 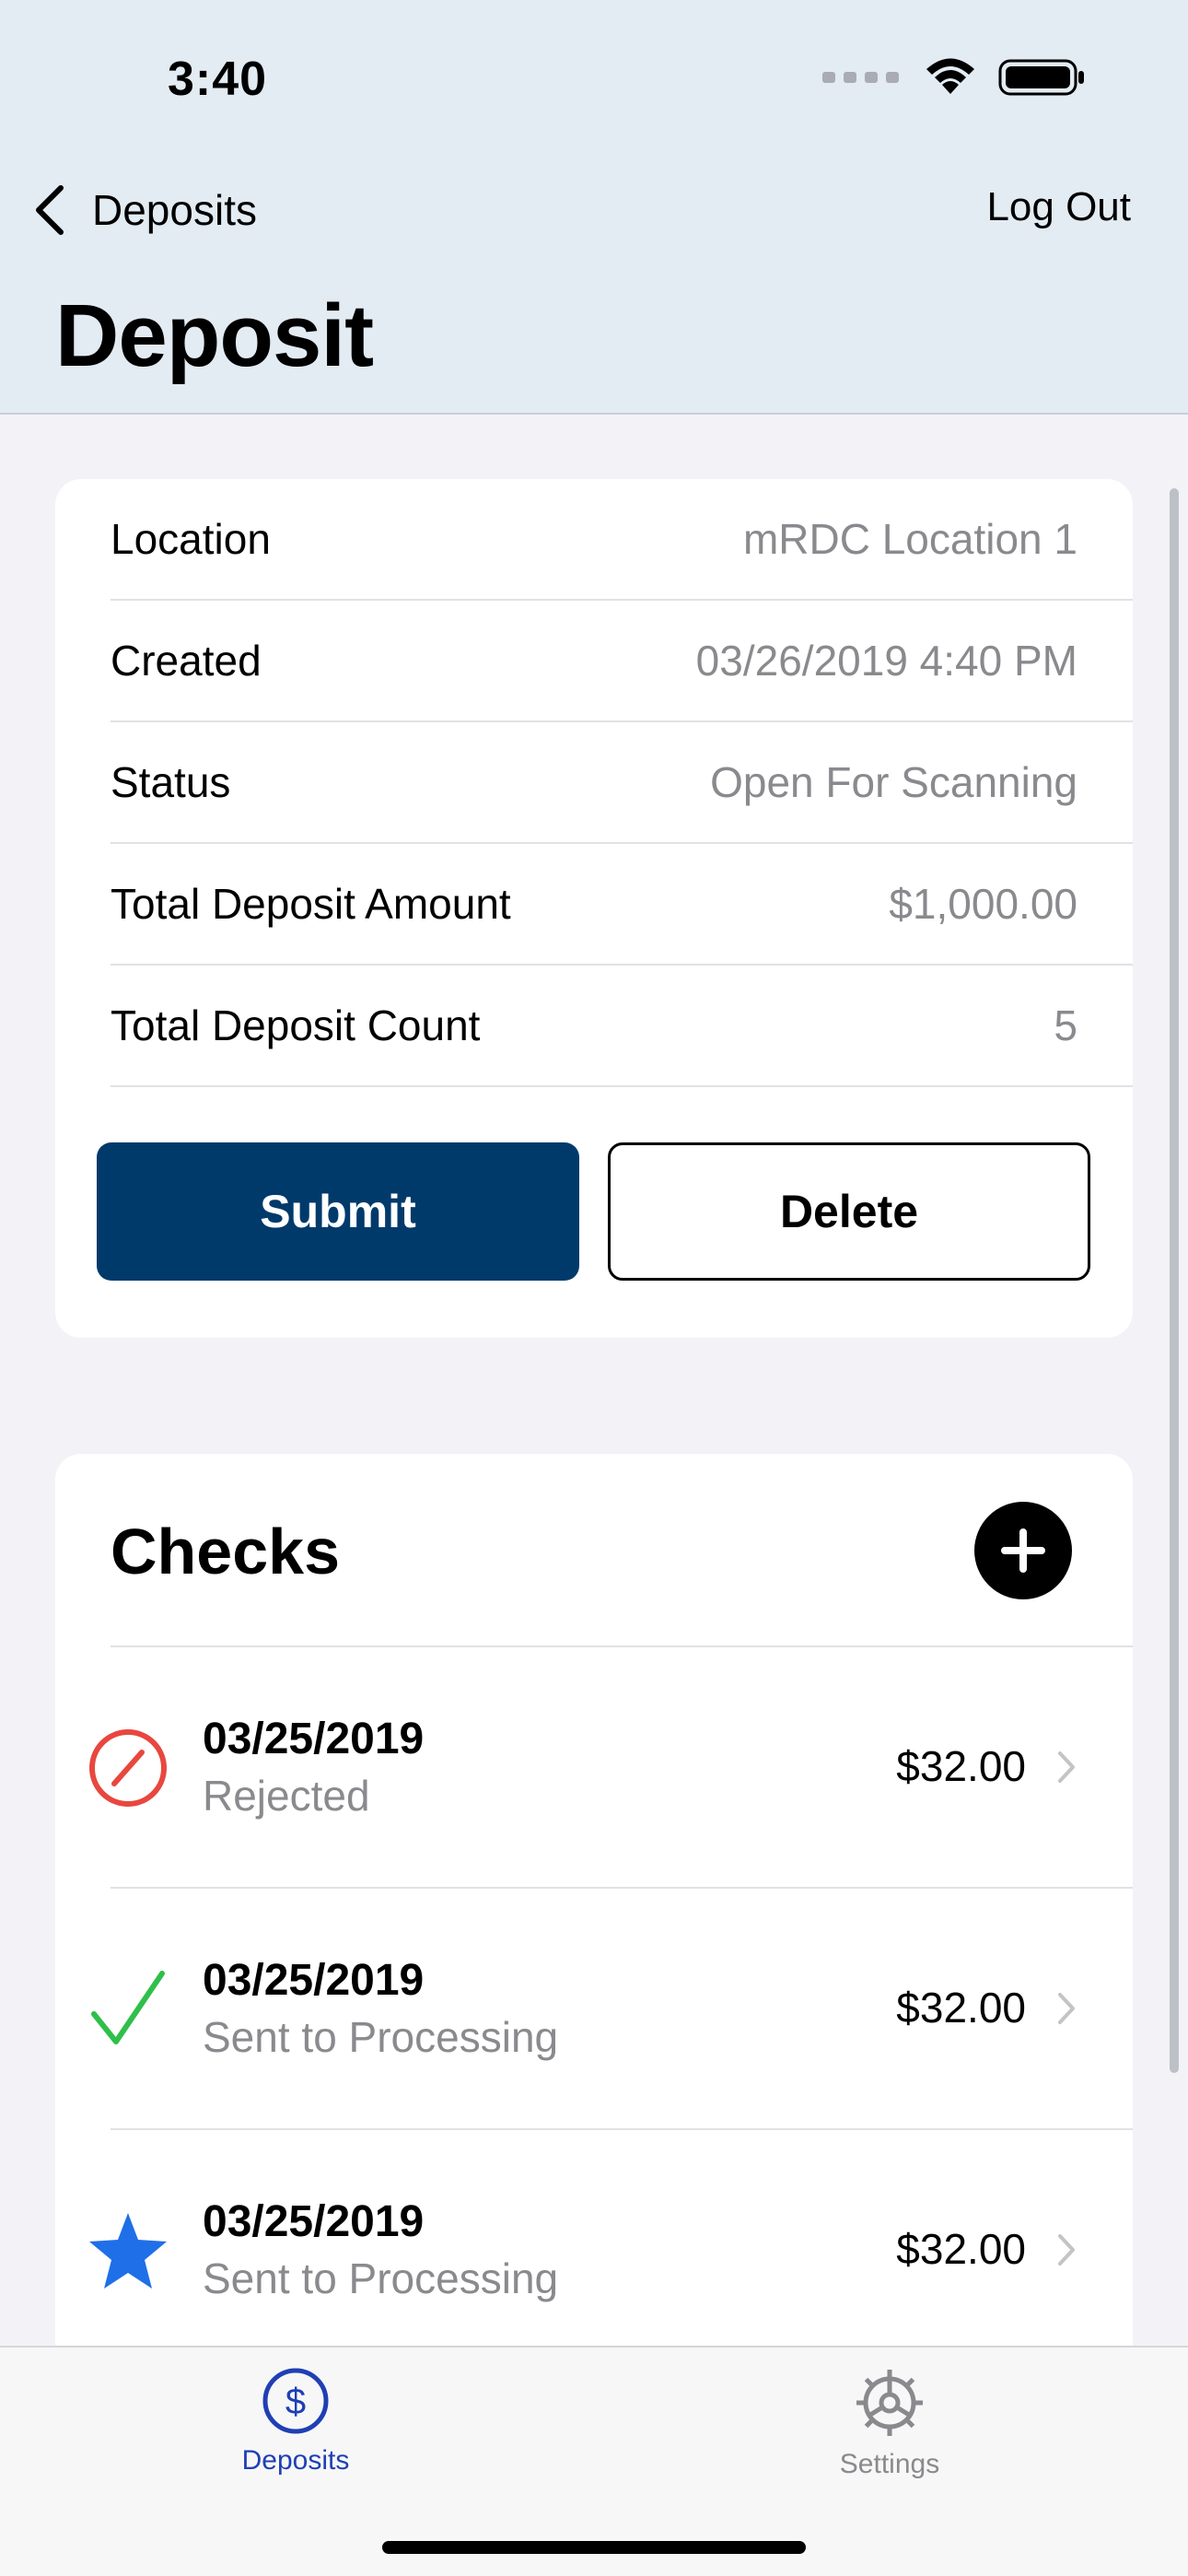 I want to click on back-label: Deposits, so click(x=174, y=210).